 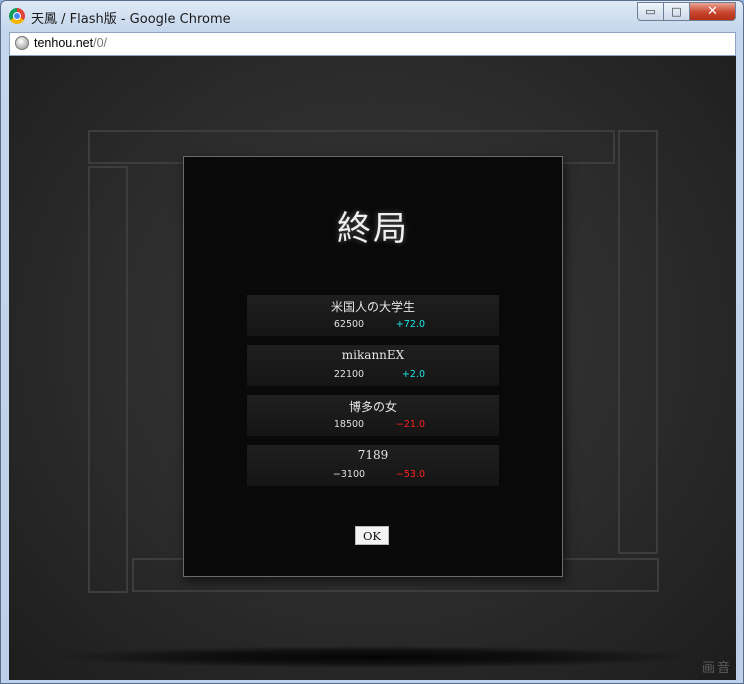 What do you see at coordinates (373, 315) in the screenshot?
I see `player-row: 米国人の大学生 62500 +72.0` at bounding box center [373, 315].